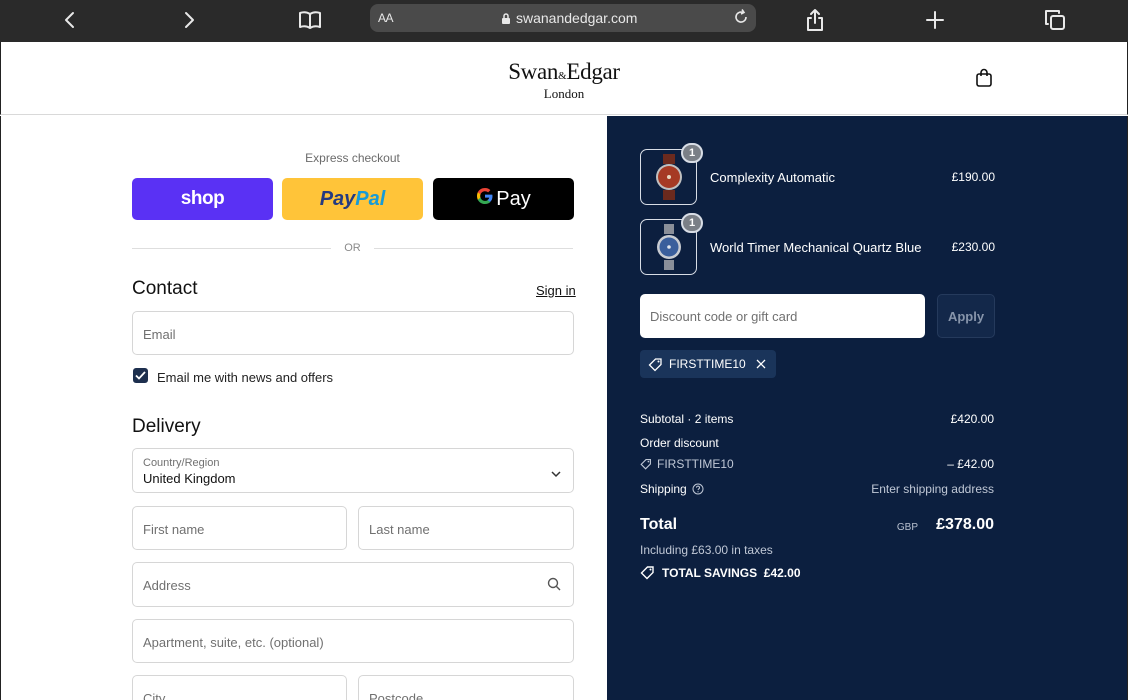 The height and width of the screenshot is (700, 1128). I want to click on item-name: World Timer Mechanical Quartz Blue, so click(816, 247).